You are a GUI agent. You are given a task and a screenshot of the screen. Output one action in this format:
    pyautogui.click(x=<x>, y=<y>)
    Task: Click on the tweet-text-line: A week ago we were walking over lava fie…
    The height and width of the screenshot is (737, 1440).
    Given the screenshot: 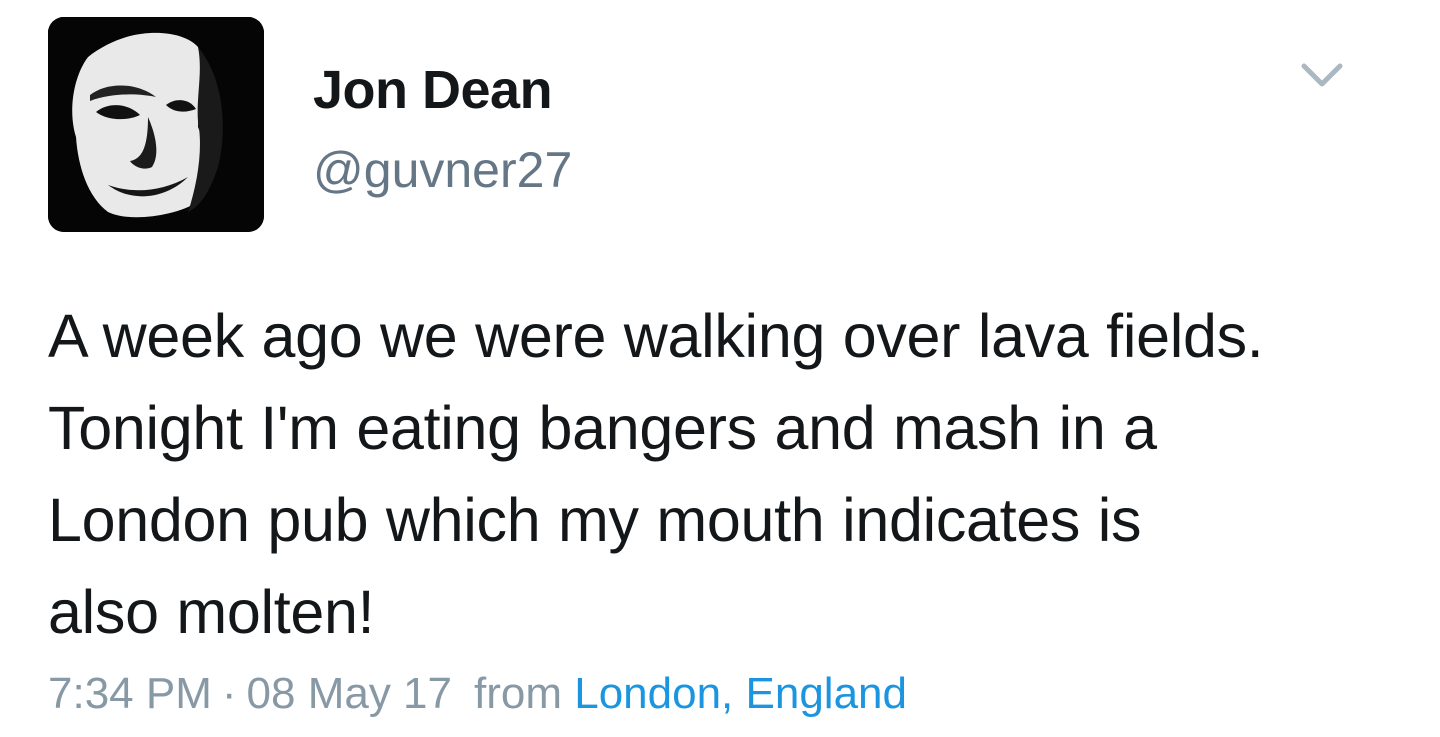 What is the action you would take?
    pyautogui.click(x=656, y=336)
    